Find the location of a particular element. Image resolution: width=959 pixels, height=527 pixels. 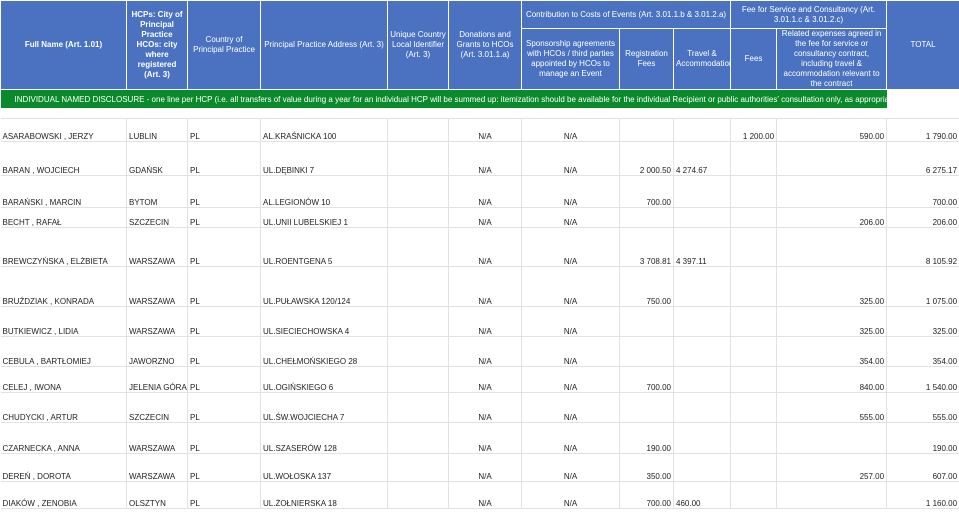

row-total: 206.00 is located at coordinates (922, 217).